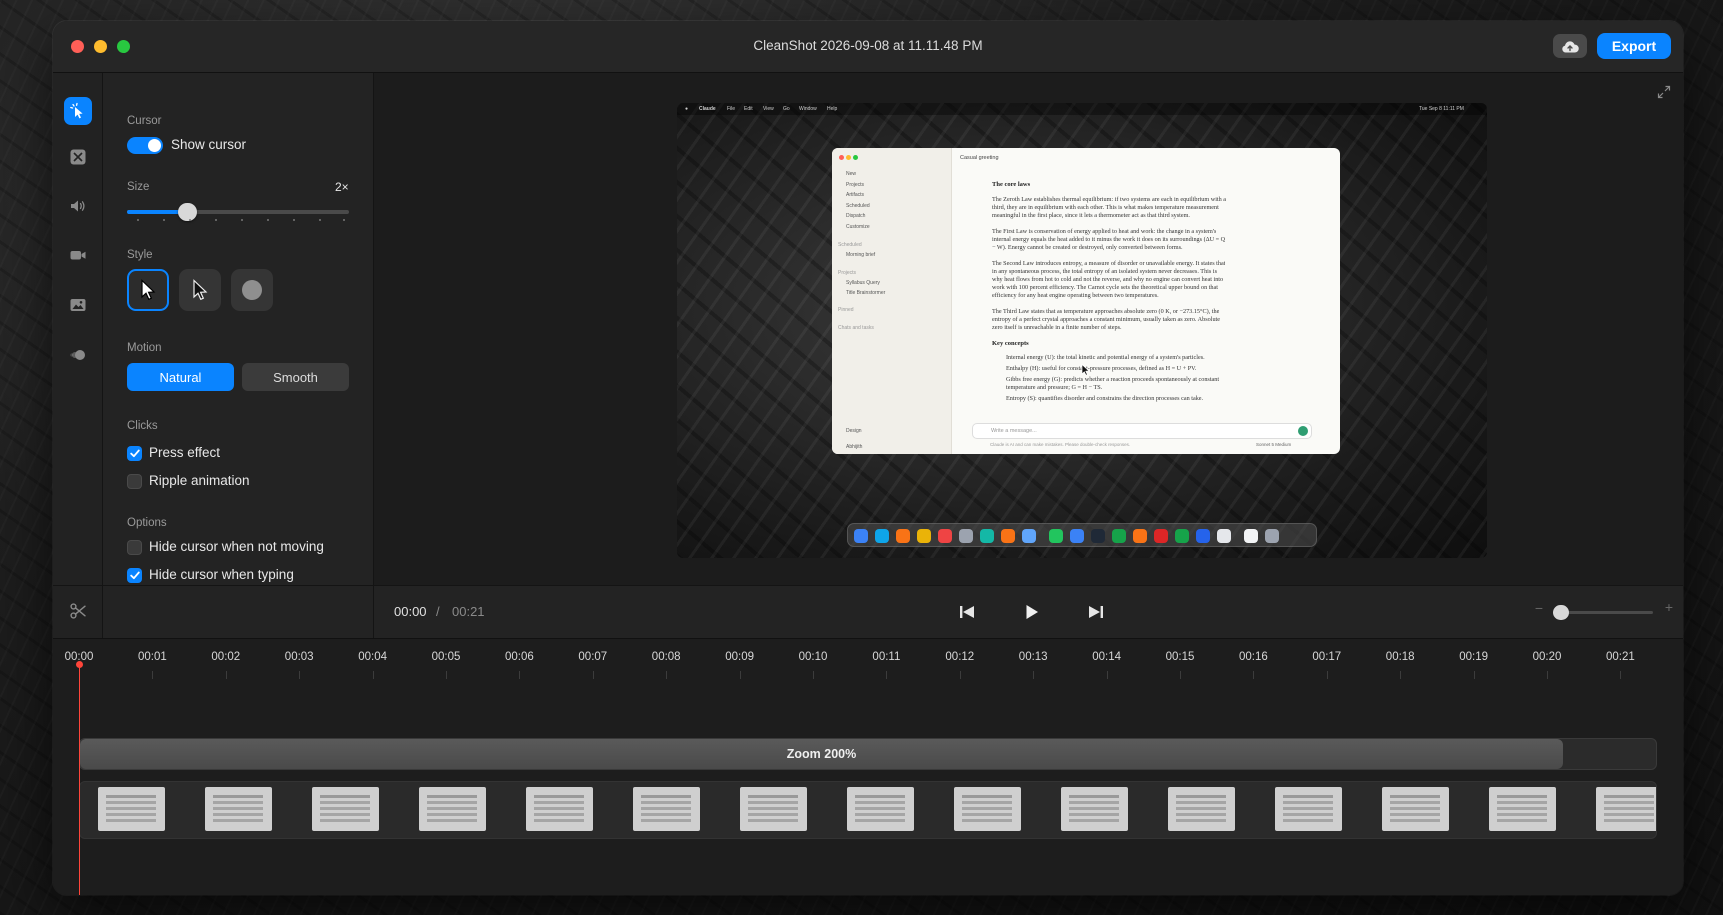 This screenshot has width=1723, height=915. What do you see at coordinates (1561, 612) in the screenshot?
I see `timeline-zoom-thumb` at bounding box center [1561, 612].